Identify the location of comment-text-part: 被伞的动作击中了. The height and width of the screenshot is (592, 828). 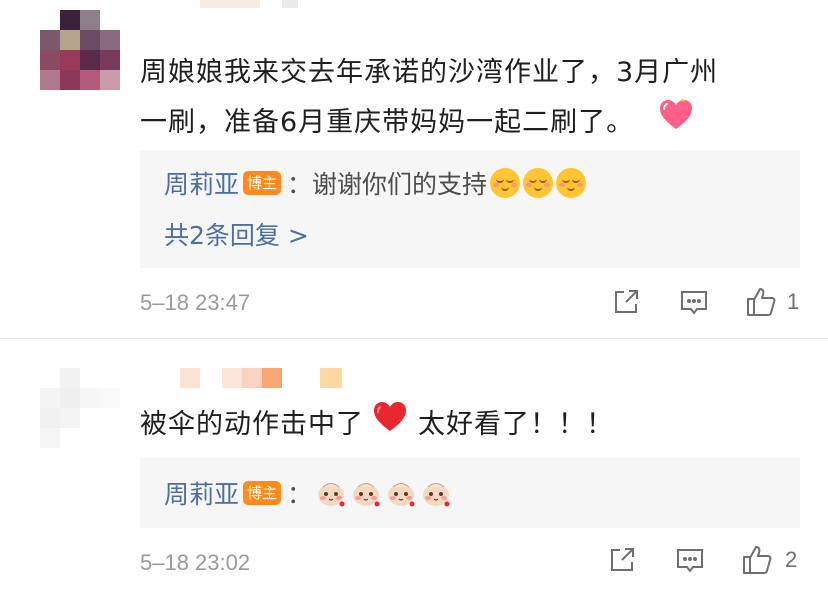
(252, 424).